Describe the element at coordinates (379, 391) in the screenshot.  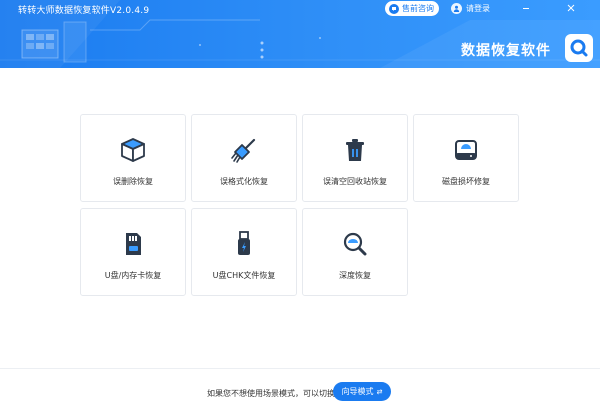
I see `swap-icon: ⇄` at that location.